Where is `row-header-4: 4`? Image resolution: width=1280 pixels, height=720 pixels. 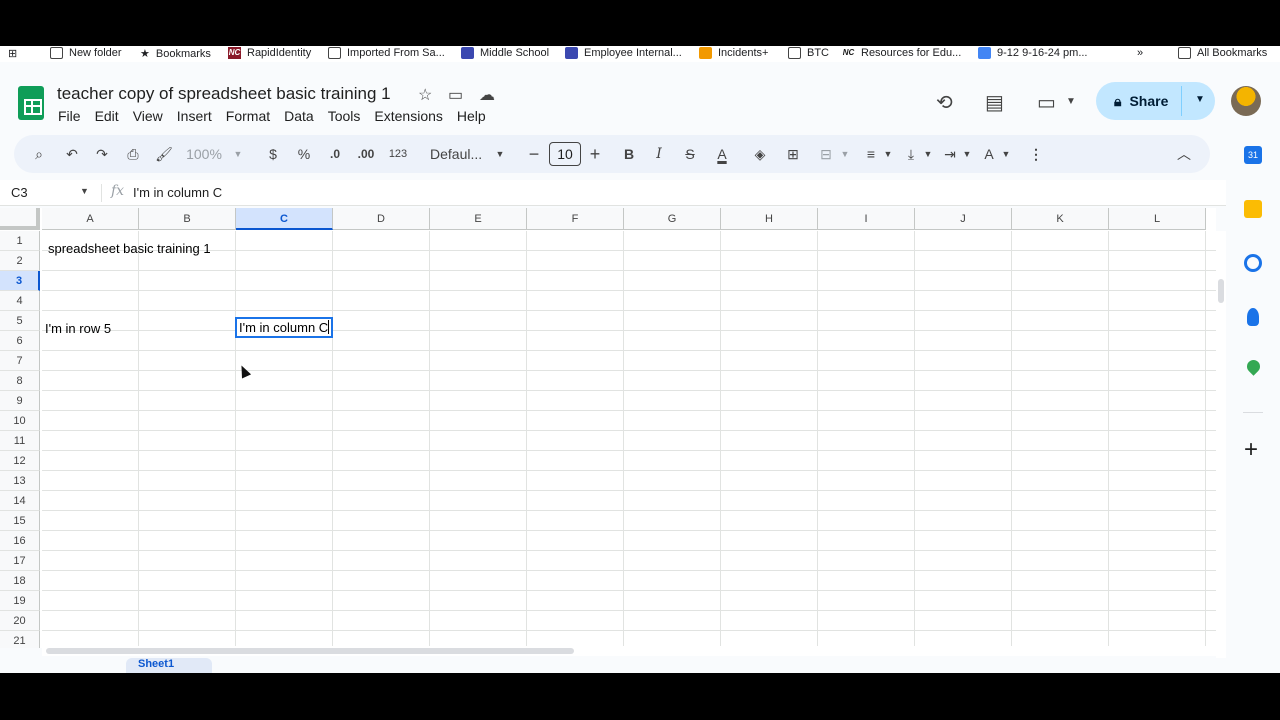
row-header-4: 4 is located at coordinates (20, 301).